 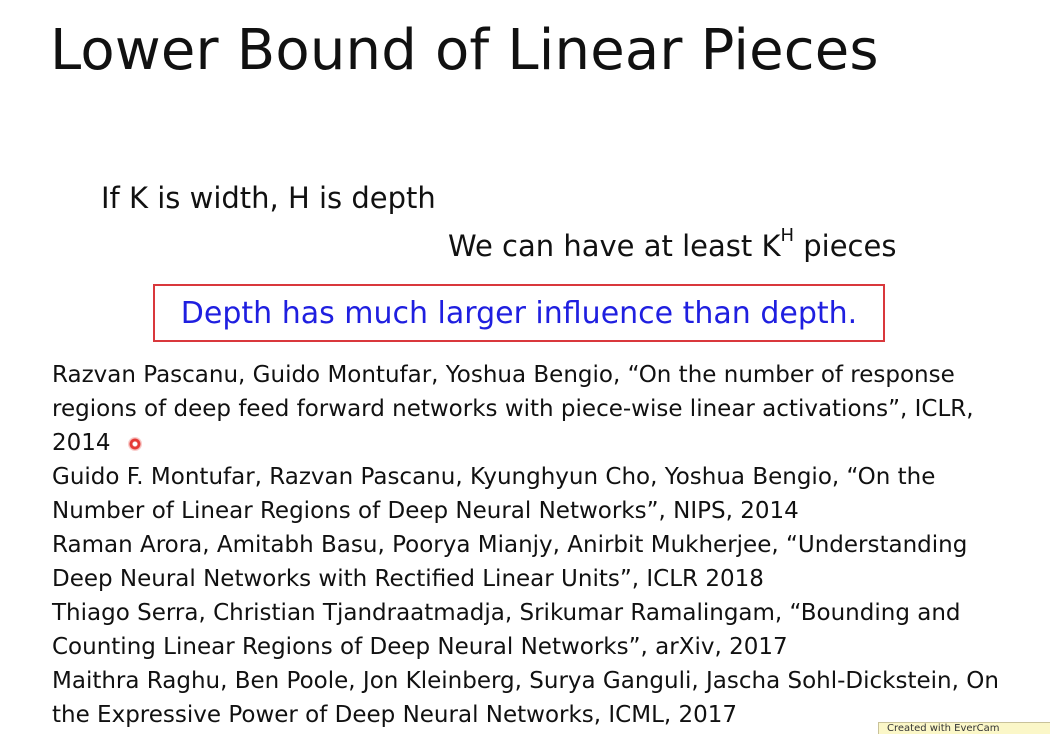 I want to click on pieces-exponent: H, so click(x=787, y=235).